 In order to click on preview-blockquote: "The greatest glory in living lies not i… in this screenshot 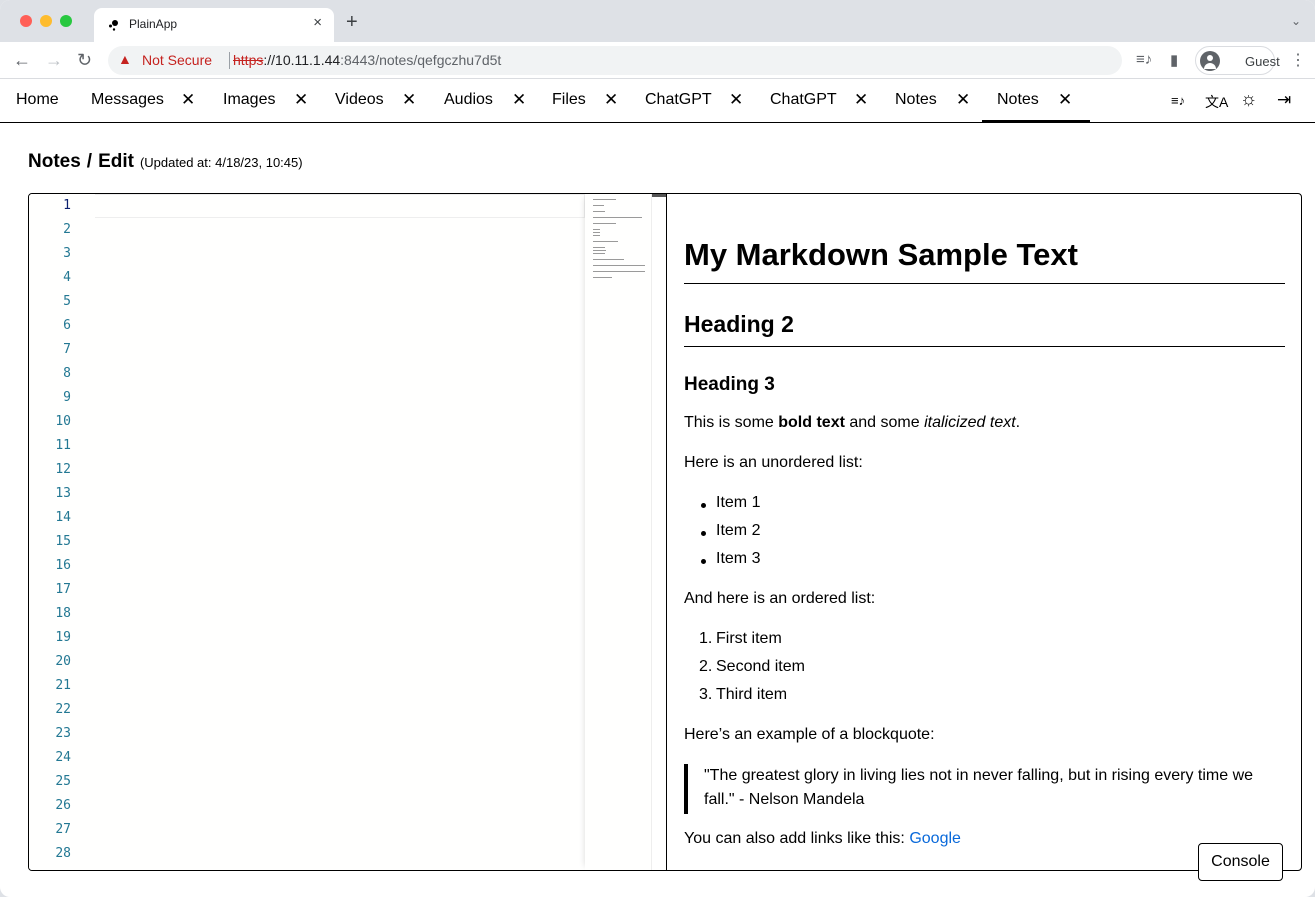, I will do `click(984, 789)`.